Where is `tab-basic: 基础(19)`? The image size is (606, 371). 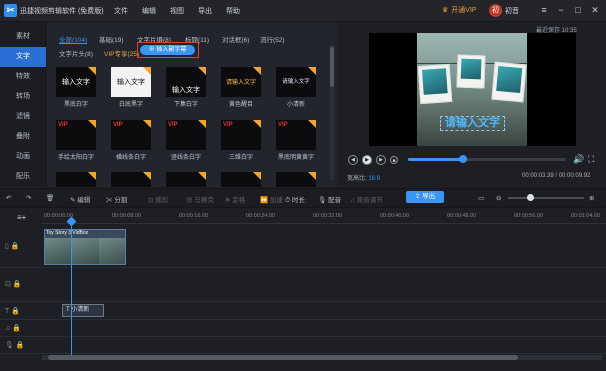
tab-basic: 基础(19) is located at coordinates (111, 39).